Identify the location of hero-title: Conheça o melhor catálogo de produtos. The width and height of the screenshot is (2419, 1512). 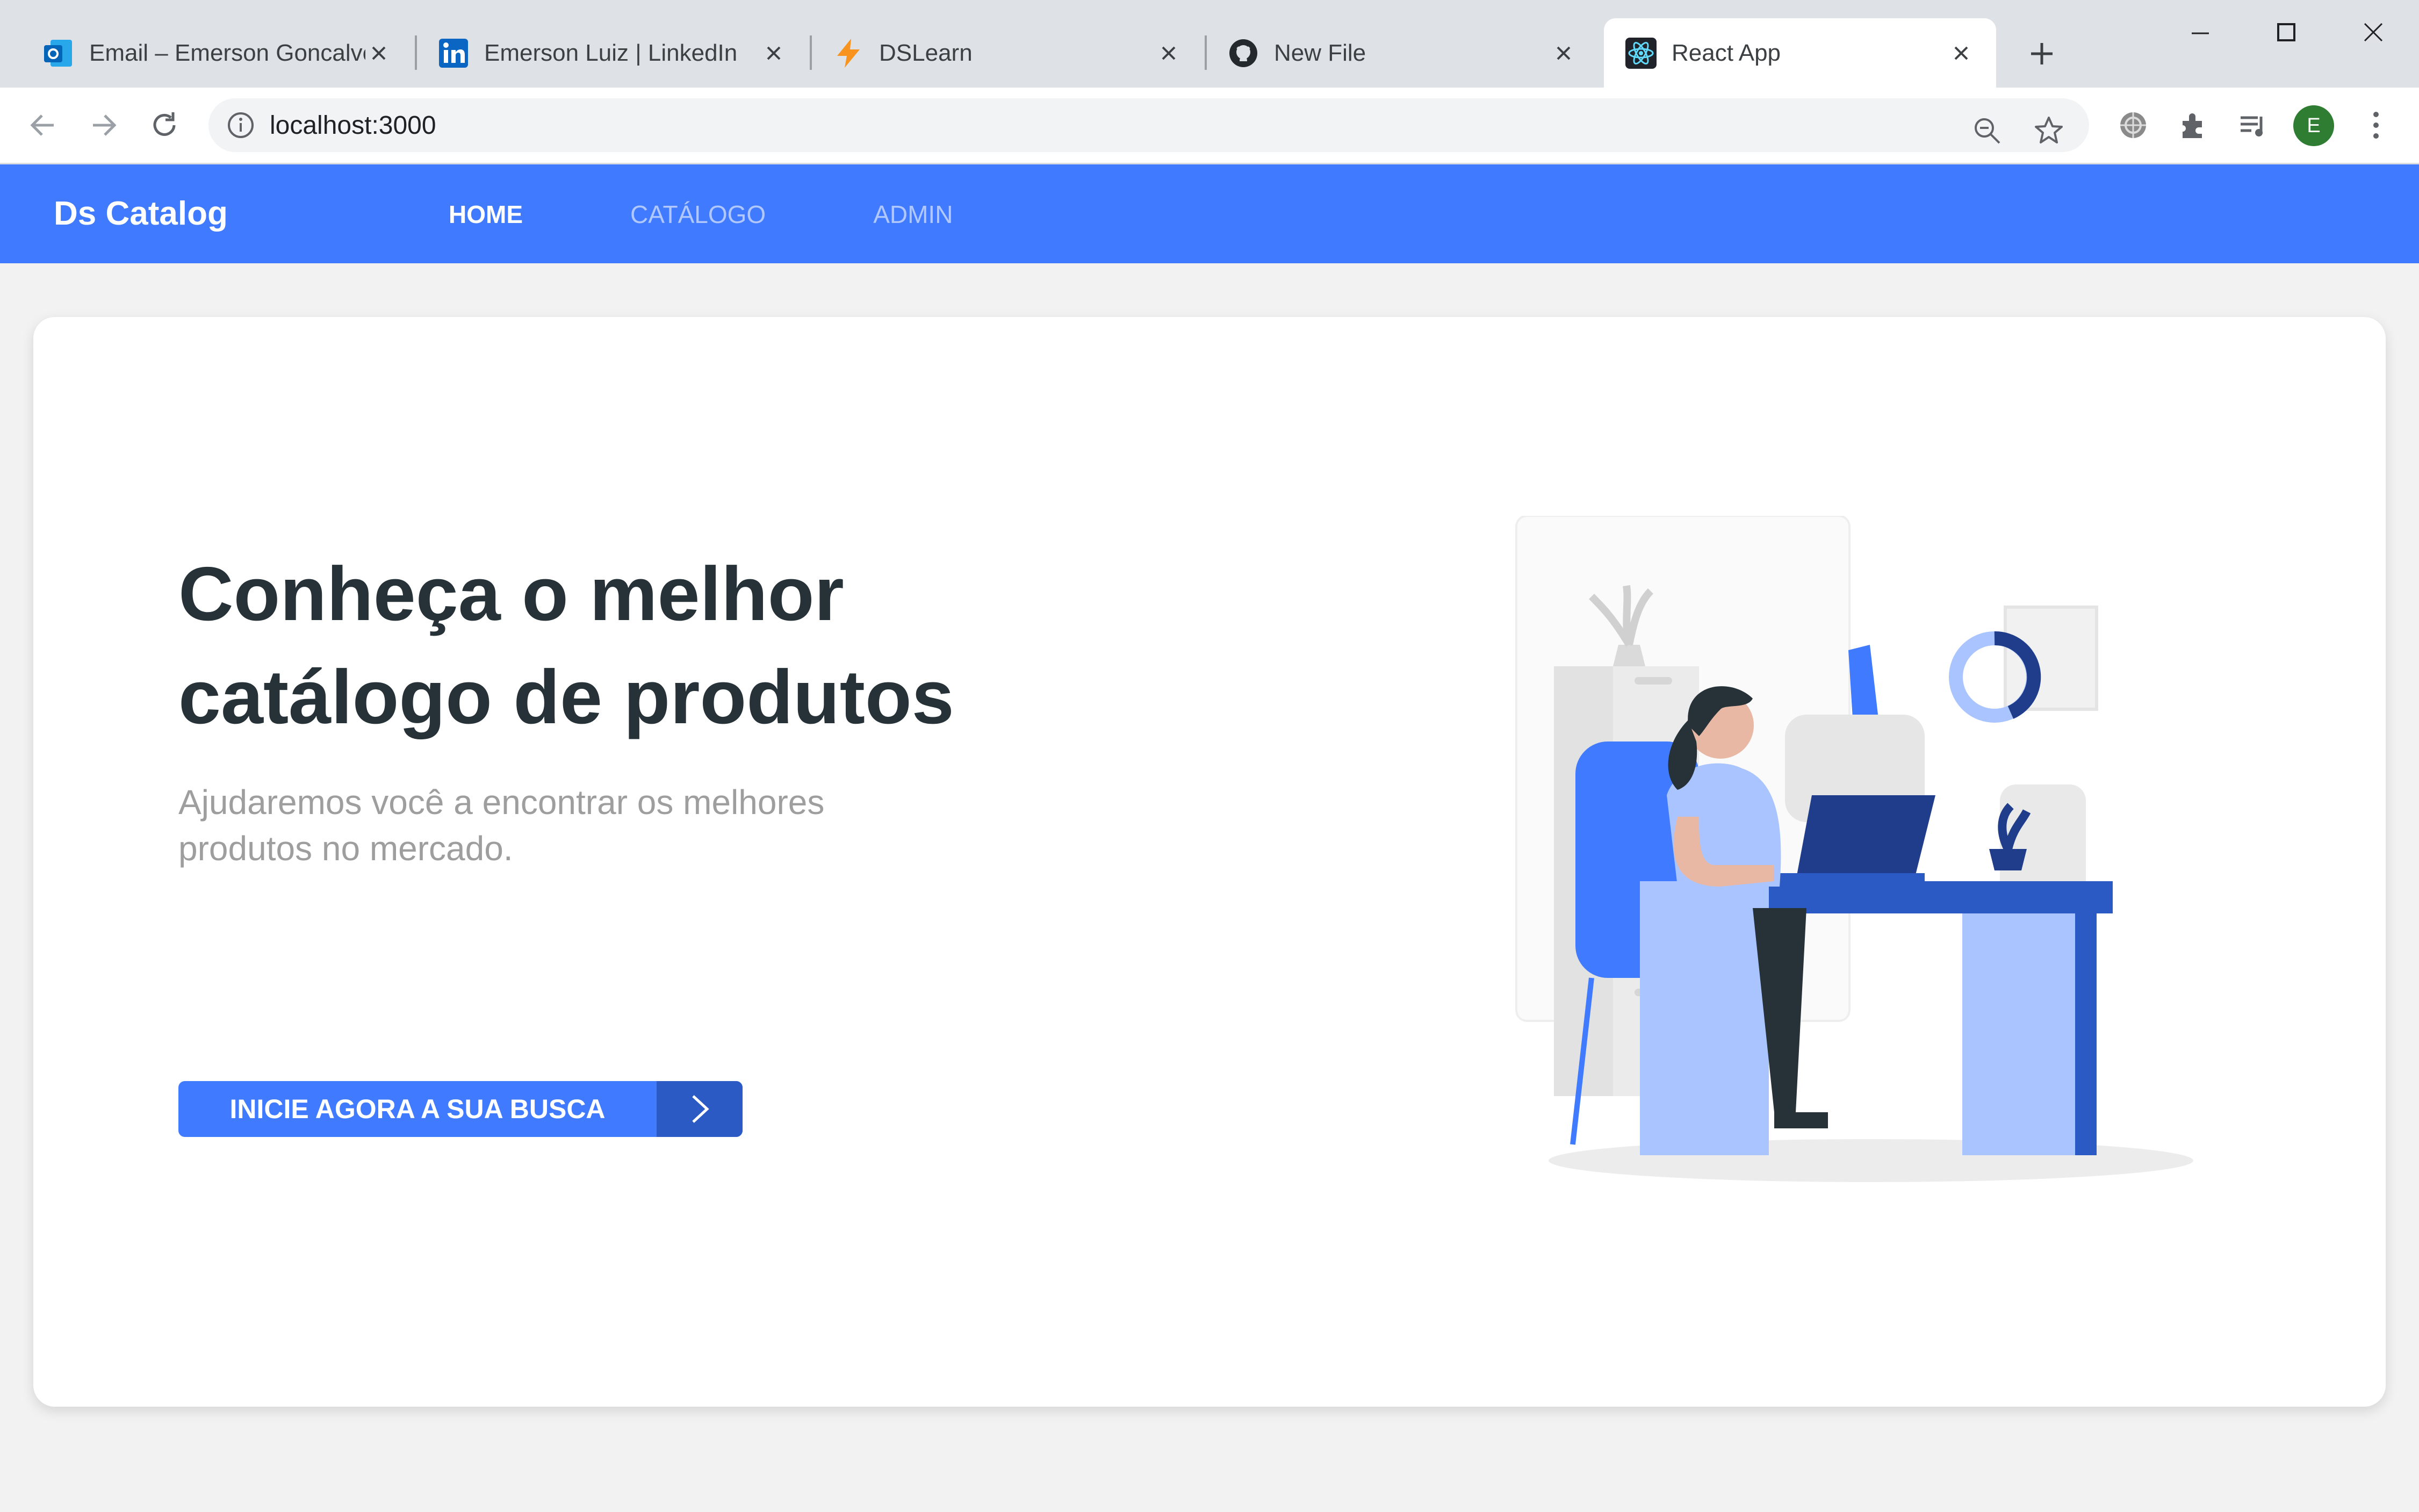
(608, 646).